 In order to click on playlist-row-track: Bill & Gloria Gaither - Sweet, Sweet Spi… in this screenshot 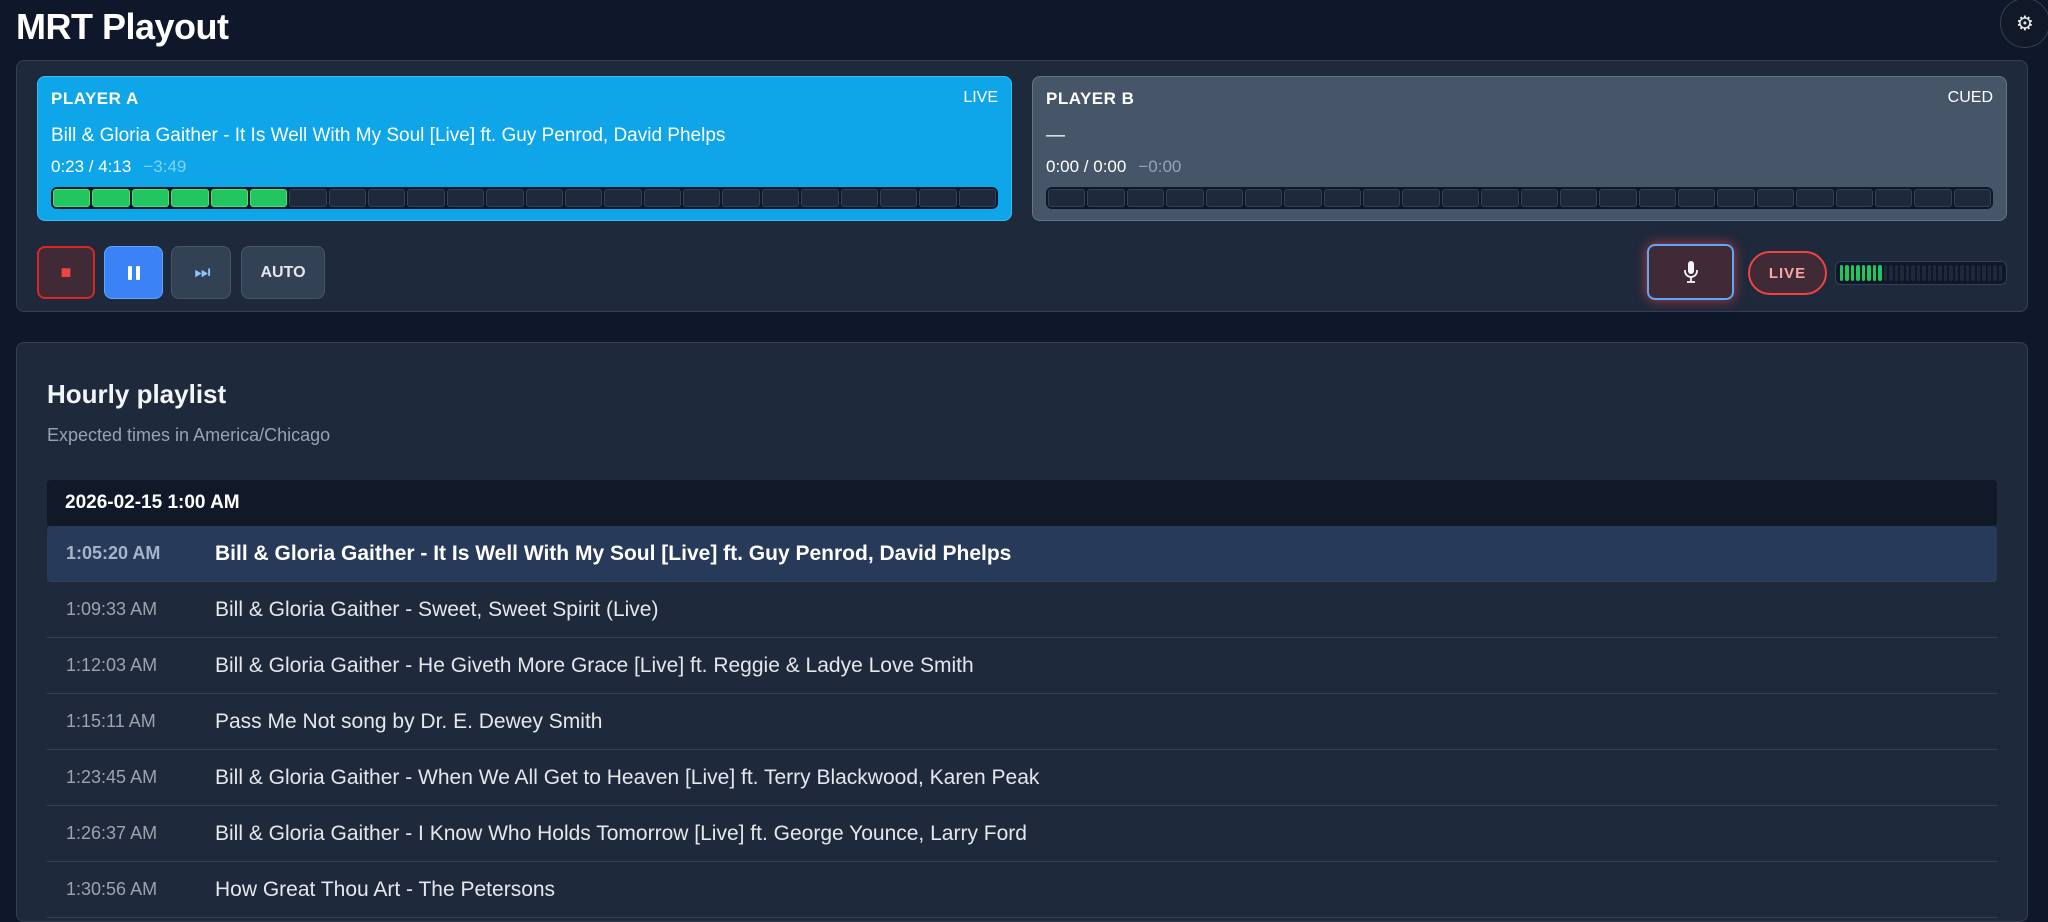, I will do `click(437, 609)`.